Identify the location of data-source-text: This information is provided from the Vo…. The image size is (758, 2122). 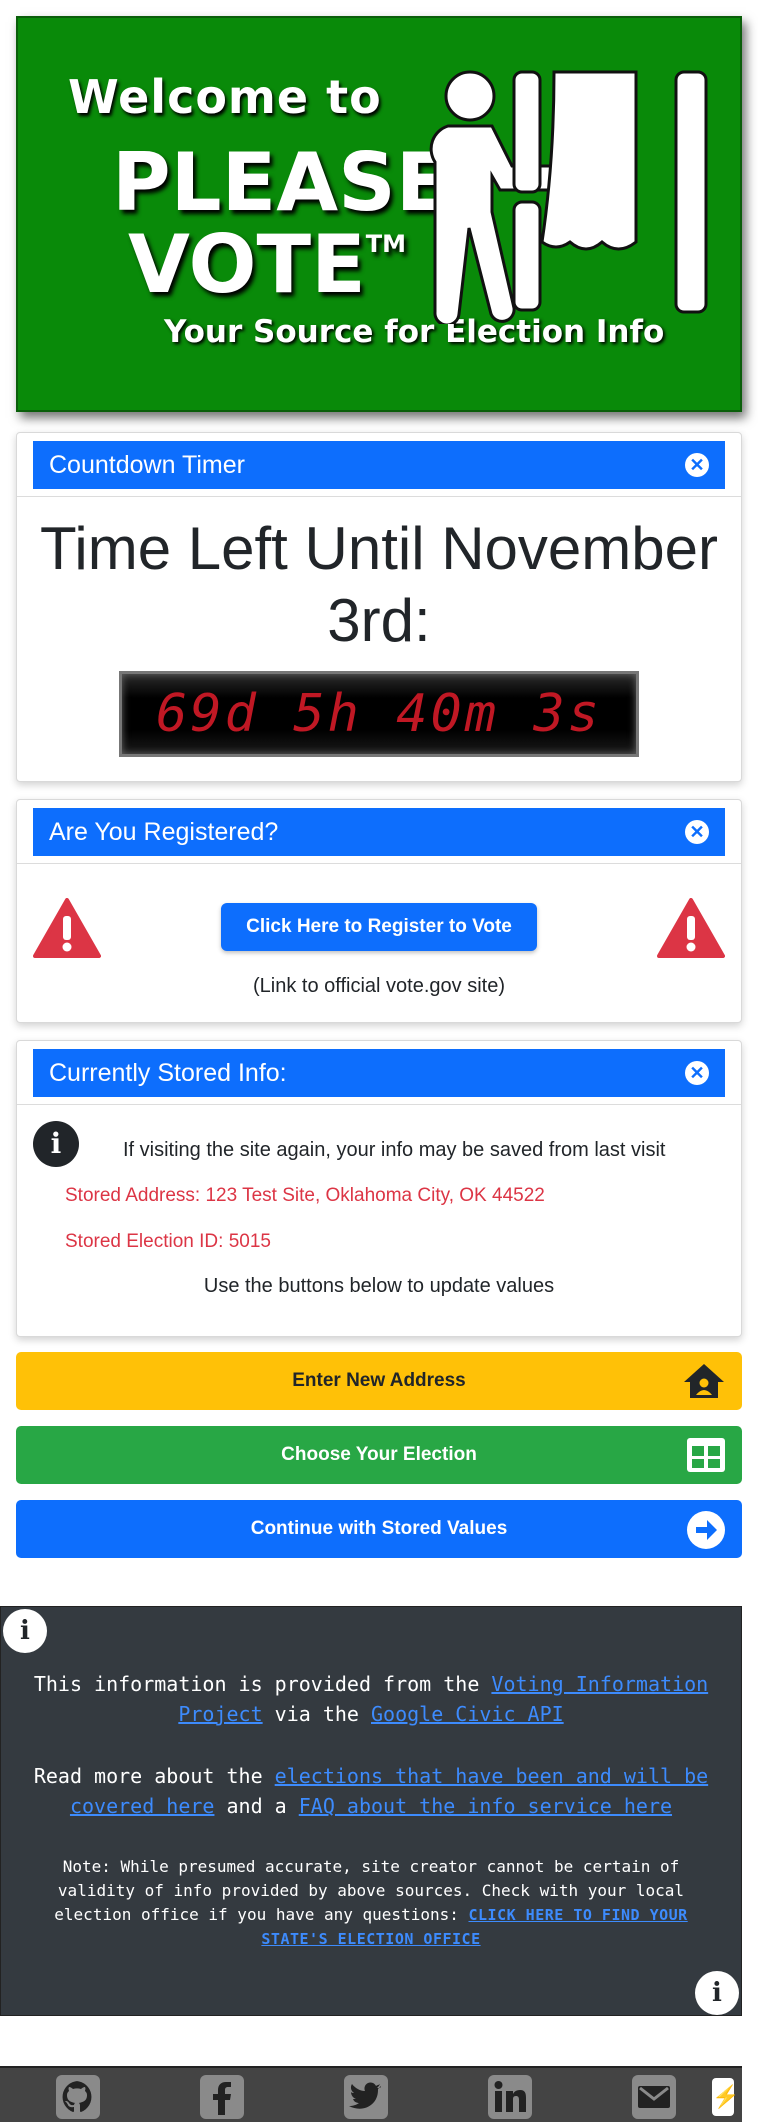
(371, 1699).